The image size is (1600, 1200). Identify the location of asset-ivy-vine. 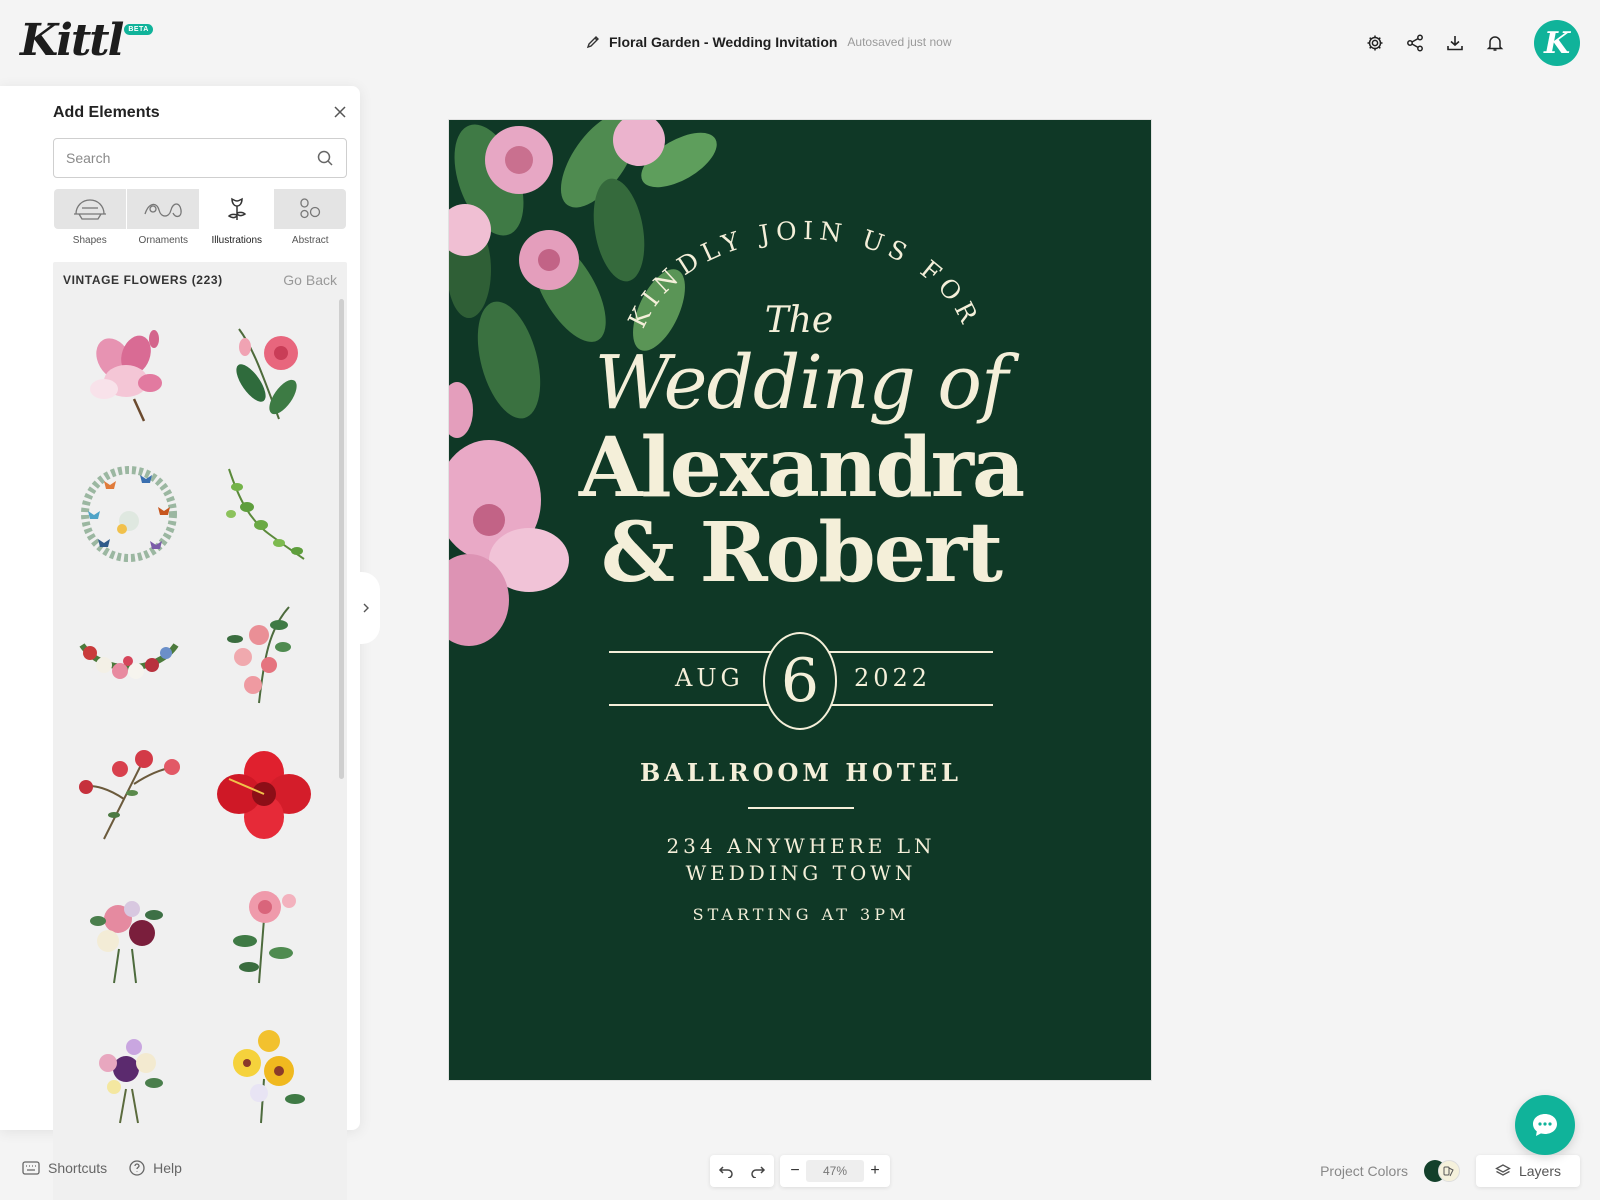
(263, 514).